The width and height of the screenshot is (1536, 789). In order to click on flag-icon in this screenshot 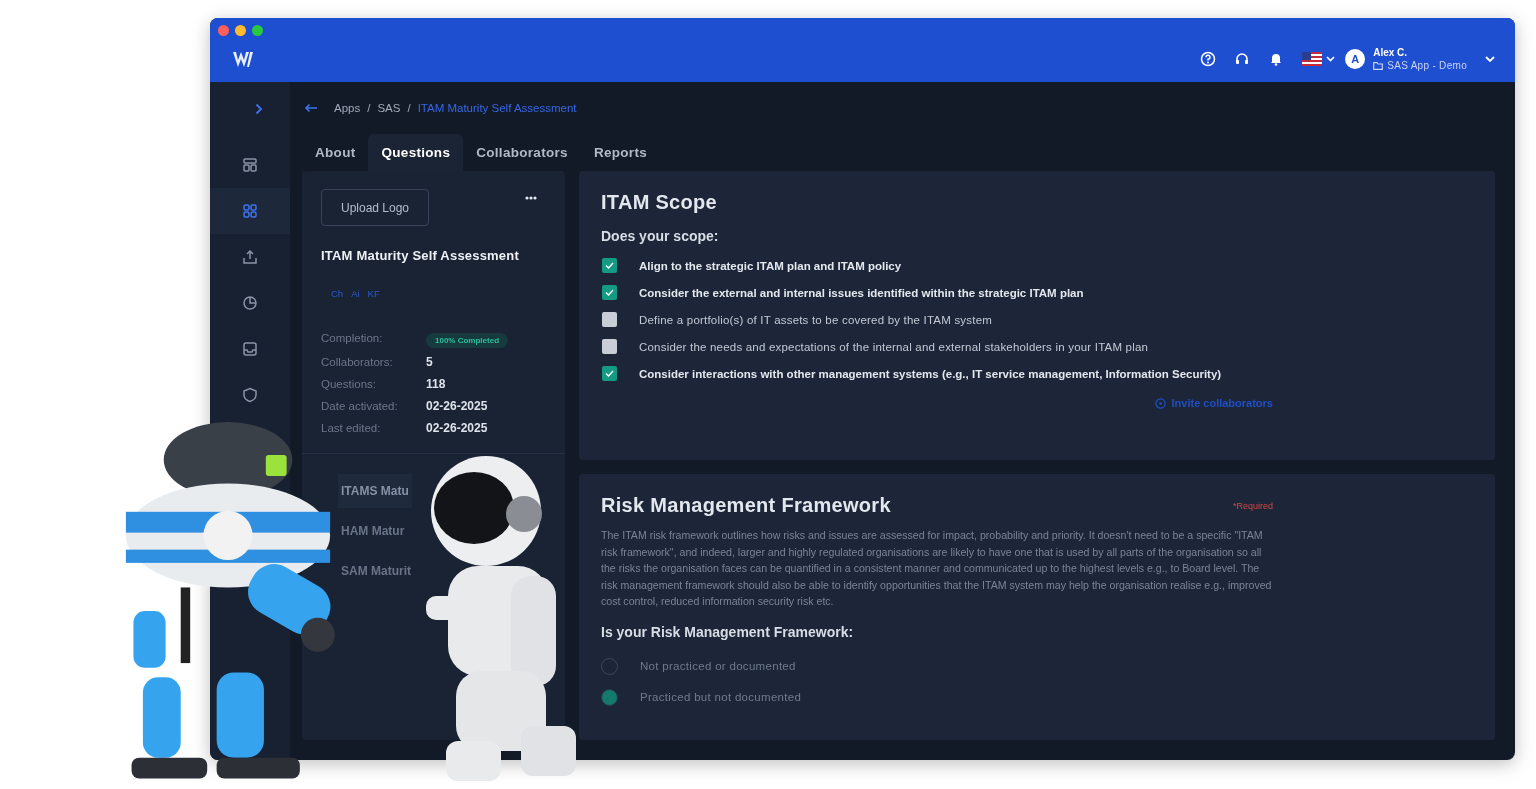, I will do `click(1312, 59)`.